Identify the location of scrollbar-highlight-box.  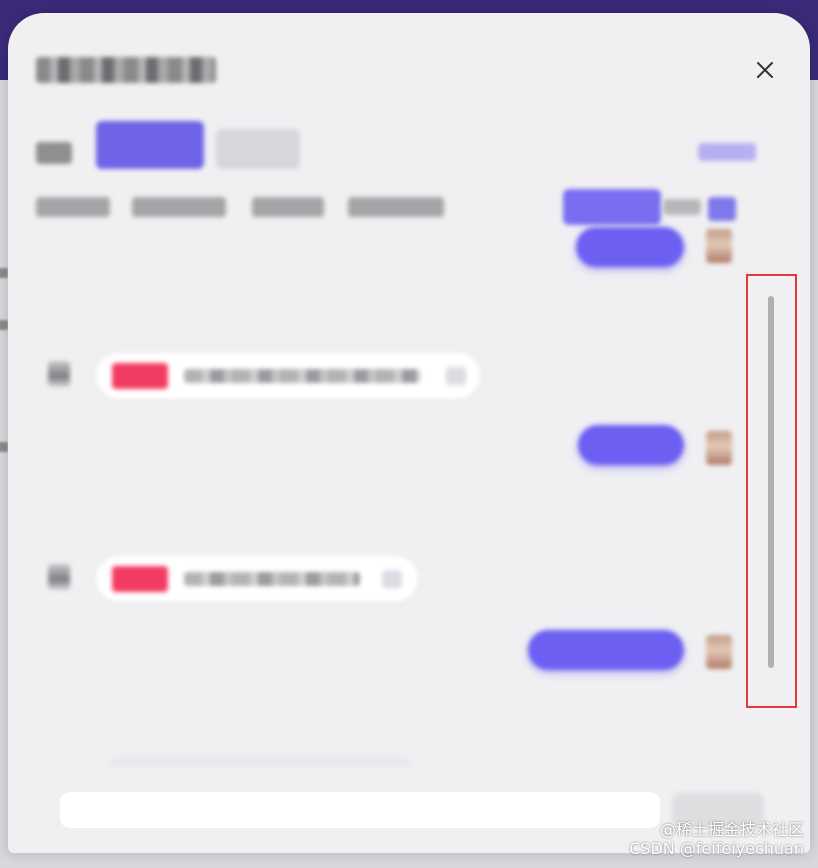
(771, 491).